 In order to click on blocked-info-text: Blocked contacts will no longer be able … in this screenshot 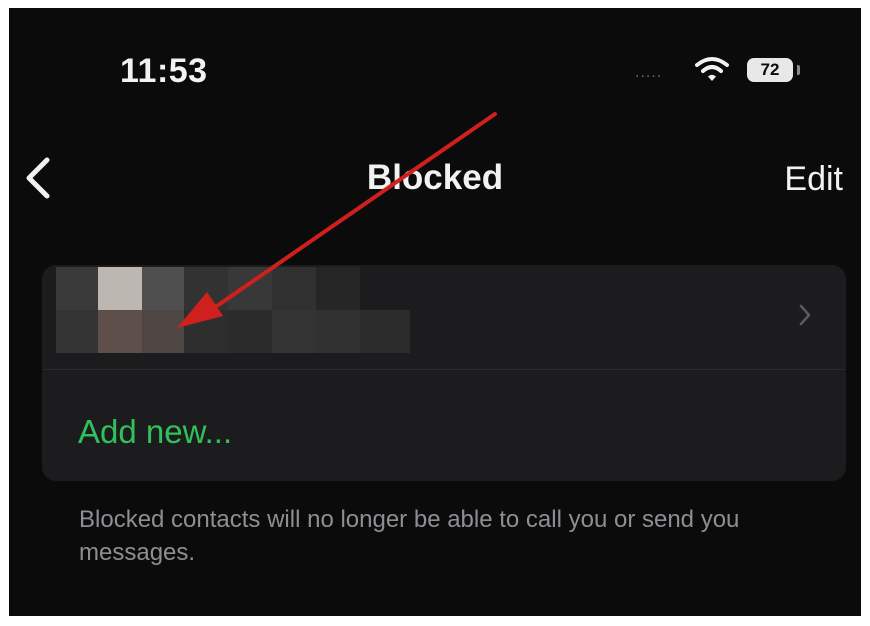, I will do `click(409, 536)`.